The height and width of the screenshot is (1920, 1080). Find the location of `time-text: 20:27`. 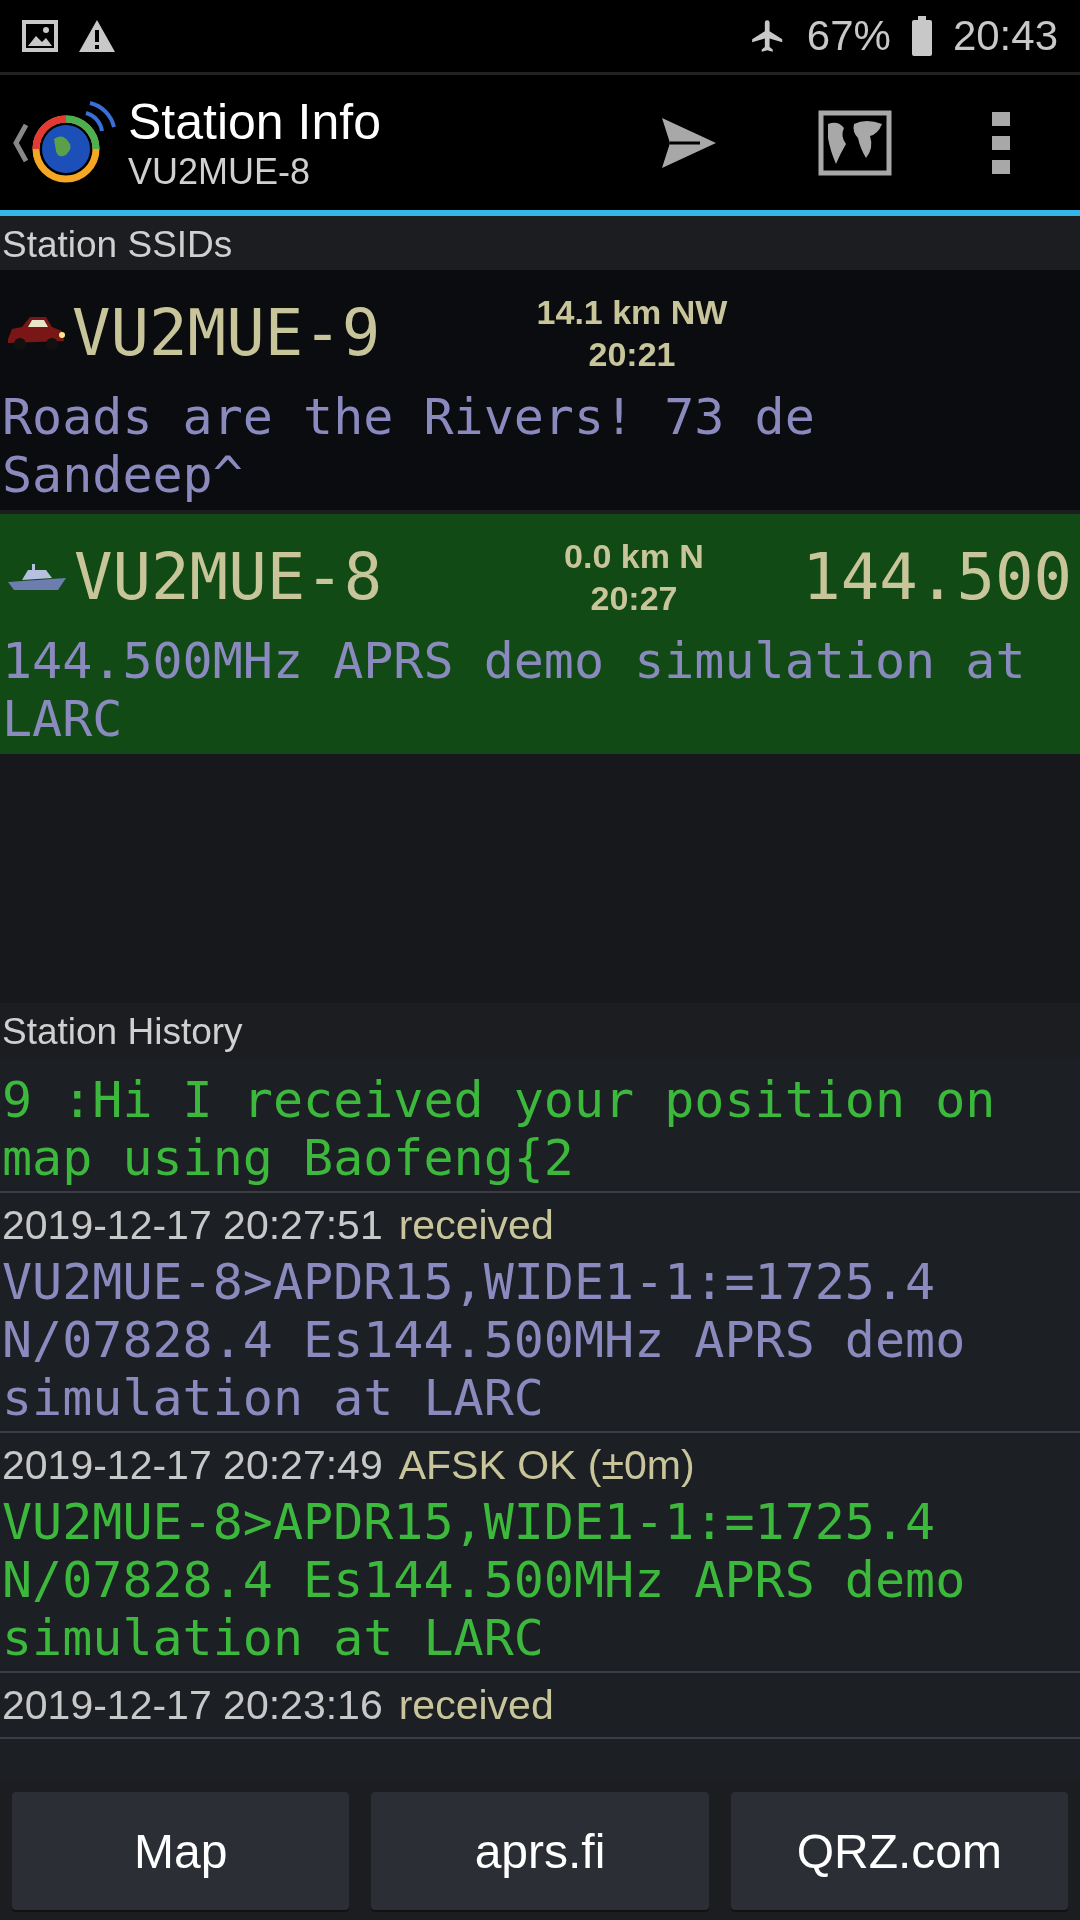

time-text: 20:27 is located at coordinates (634, 598).